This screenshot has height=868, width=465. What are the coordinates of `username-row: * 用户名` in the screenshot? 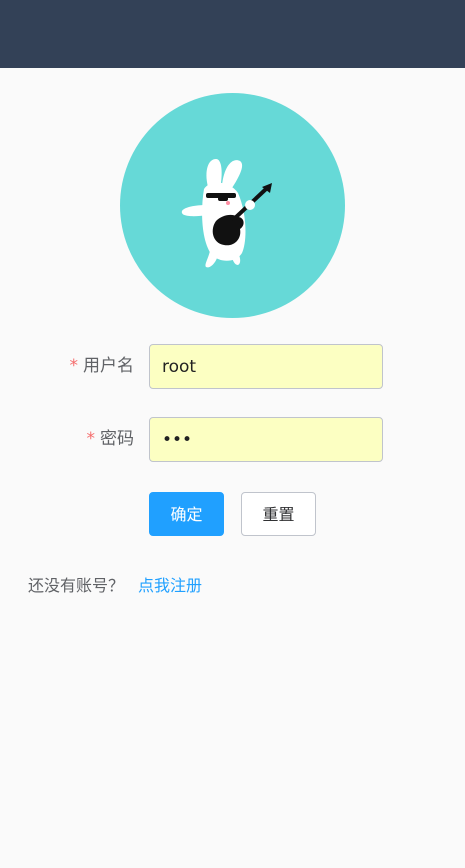 It's located at (232, 366).